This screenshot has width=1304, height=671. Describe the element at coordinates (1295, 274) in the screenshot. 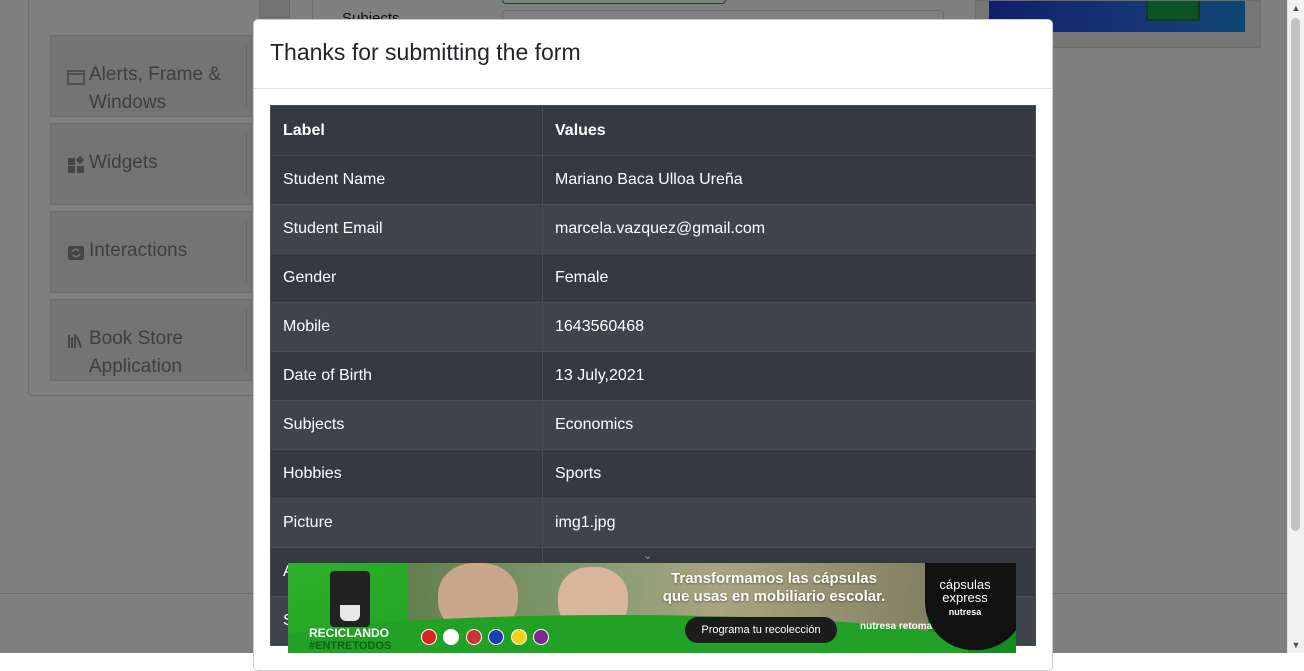

I see `scrollbar-thumb` at that location.